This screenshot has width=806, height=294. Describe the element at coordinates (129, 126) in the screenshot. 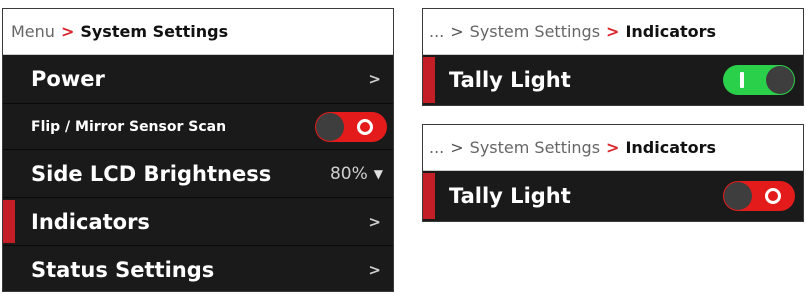

I see `menu-item-label: Flip / Mirror Sensor Scan` at that location.